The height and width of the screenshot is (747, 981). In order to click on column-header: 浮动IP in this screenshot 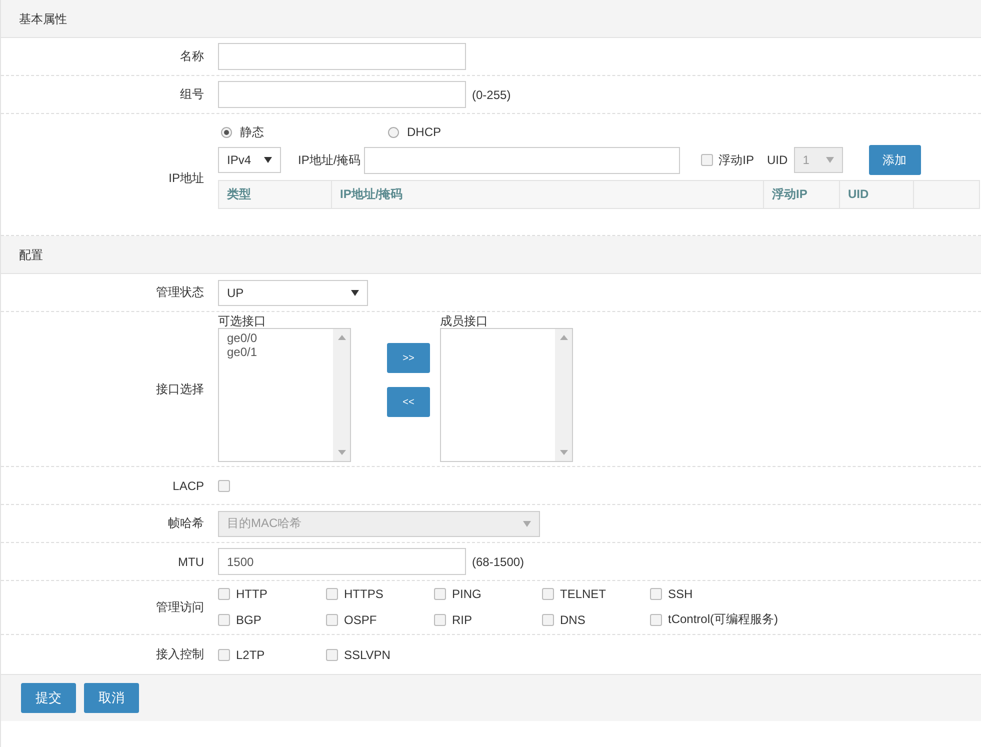, I will do `click(802, 194)`.